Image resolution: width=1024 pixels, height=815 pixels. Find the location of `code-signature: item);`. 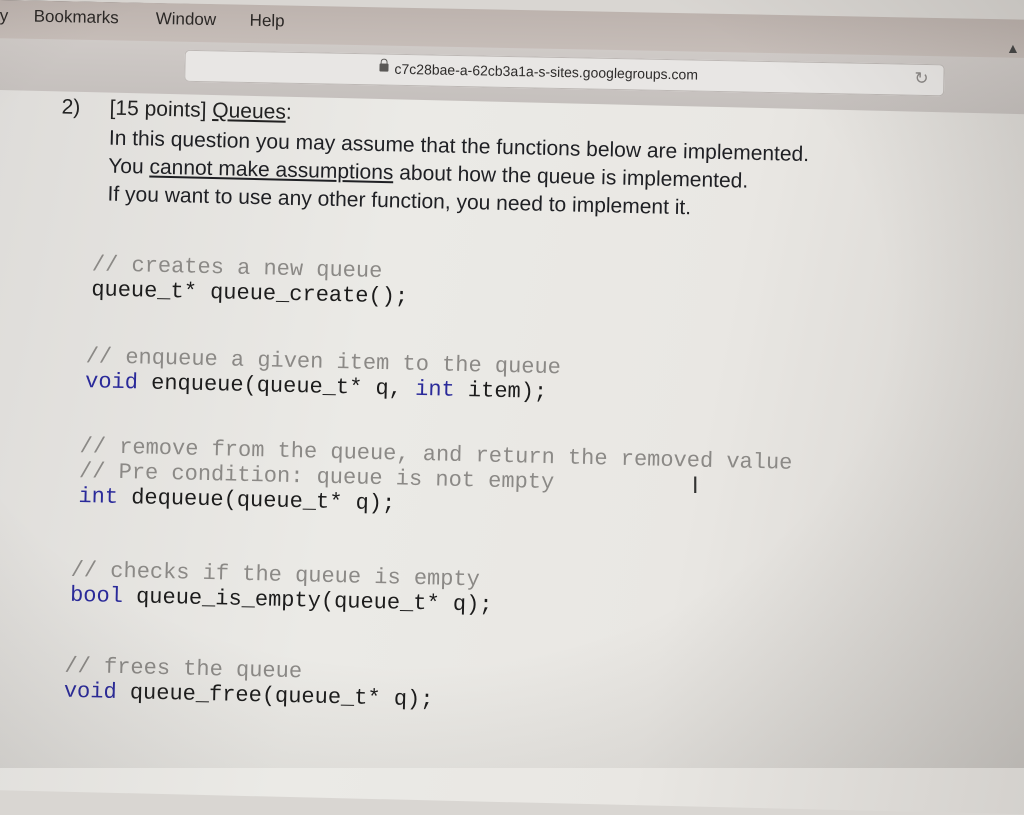

code-signature: item); is located at coordinates (501, 391).